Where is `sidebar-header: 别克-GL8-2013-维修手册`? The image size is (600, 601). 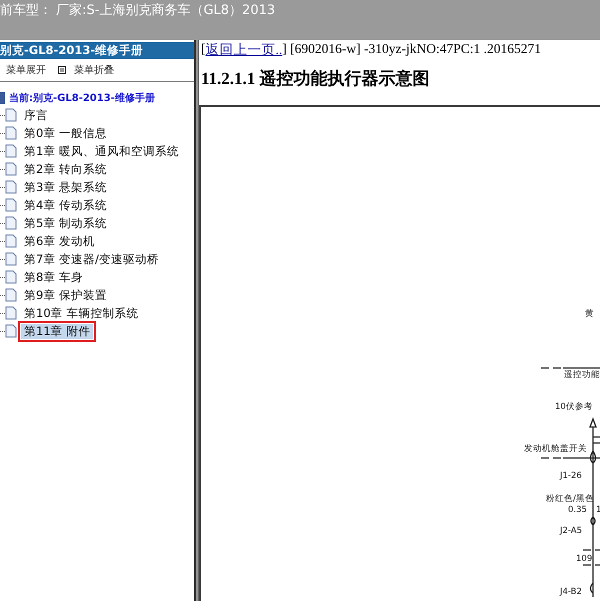
sidebar-header: 别克-GL8-2013-维修手册 is located at coordinates (97, 50).